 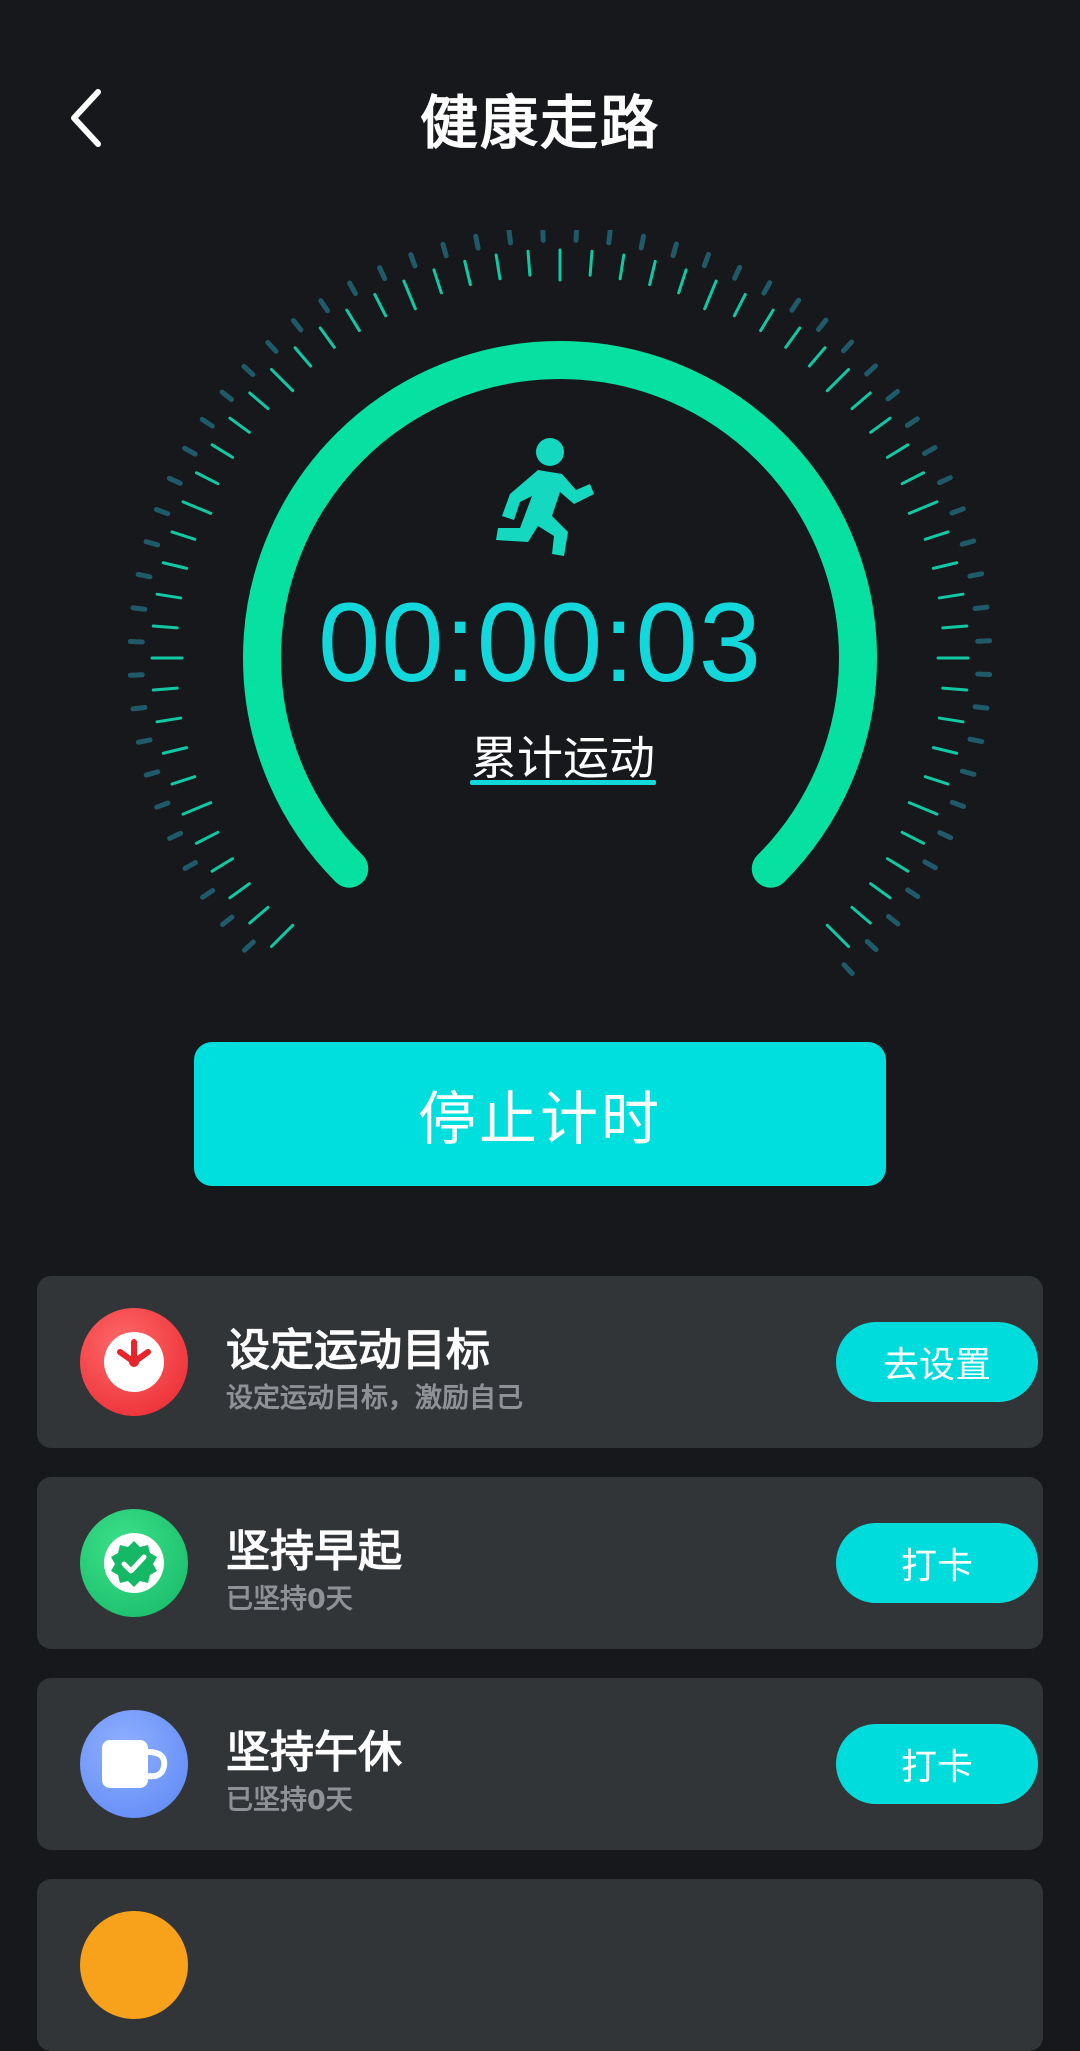 I want to click on task-title: 坚持早起, so click(x=314, y=1547).